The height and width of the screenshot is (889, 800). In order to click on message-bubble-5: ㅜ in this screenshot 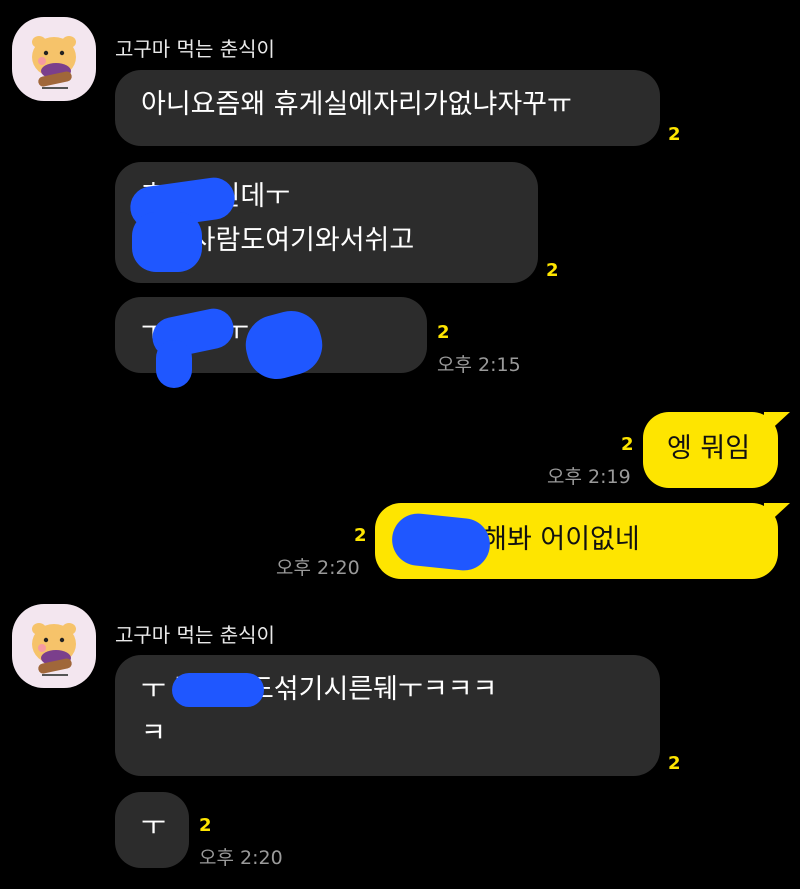, I will do `click(152, 830)`.